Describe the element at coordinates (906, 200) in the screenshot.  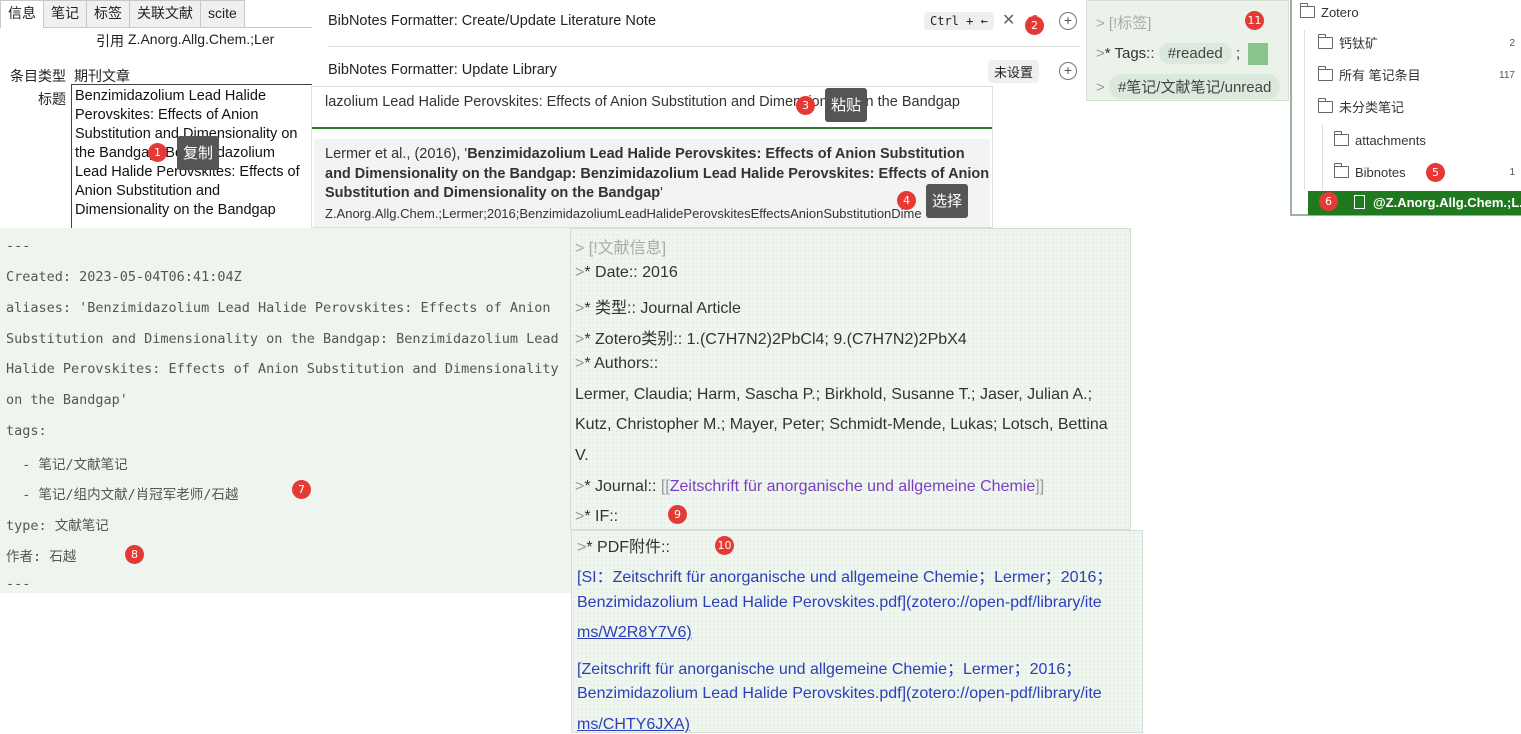
I see `step-badge: 4` at that location.